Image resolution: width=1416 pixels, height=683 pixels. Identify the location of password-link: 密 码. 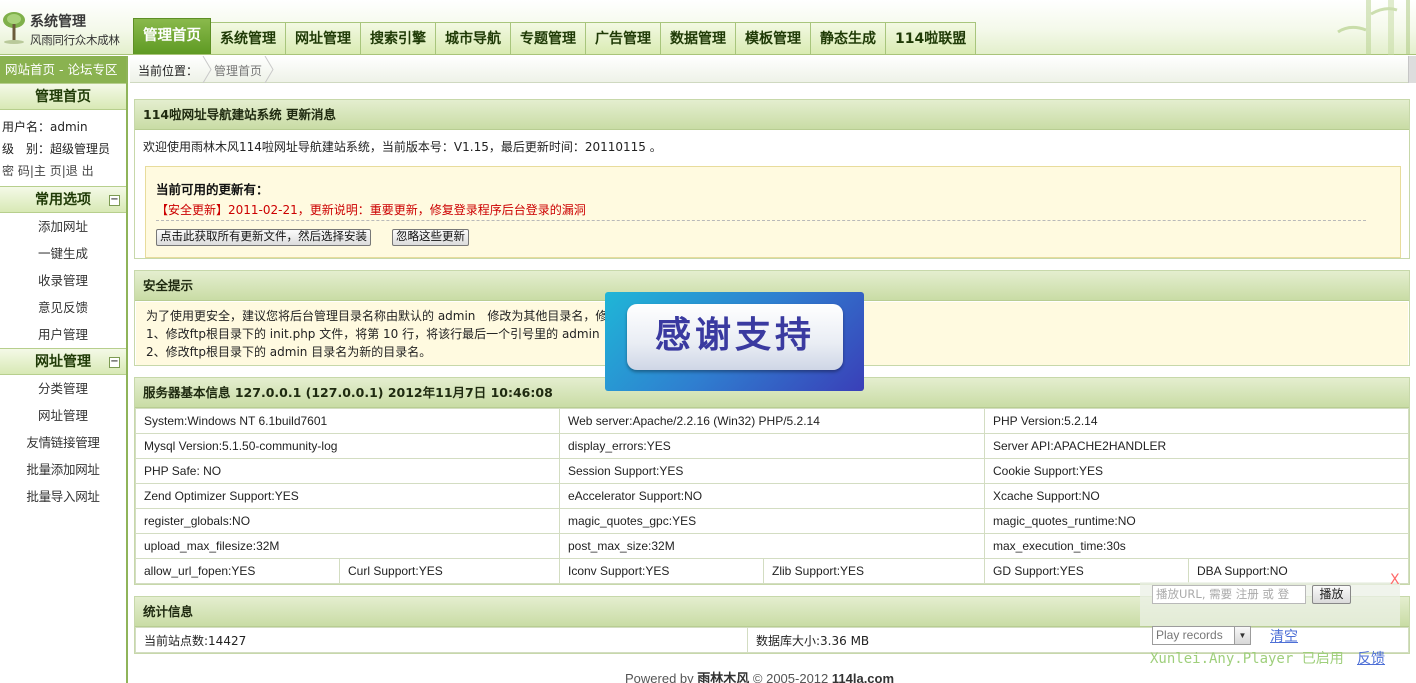
(16, 171).